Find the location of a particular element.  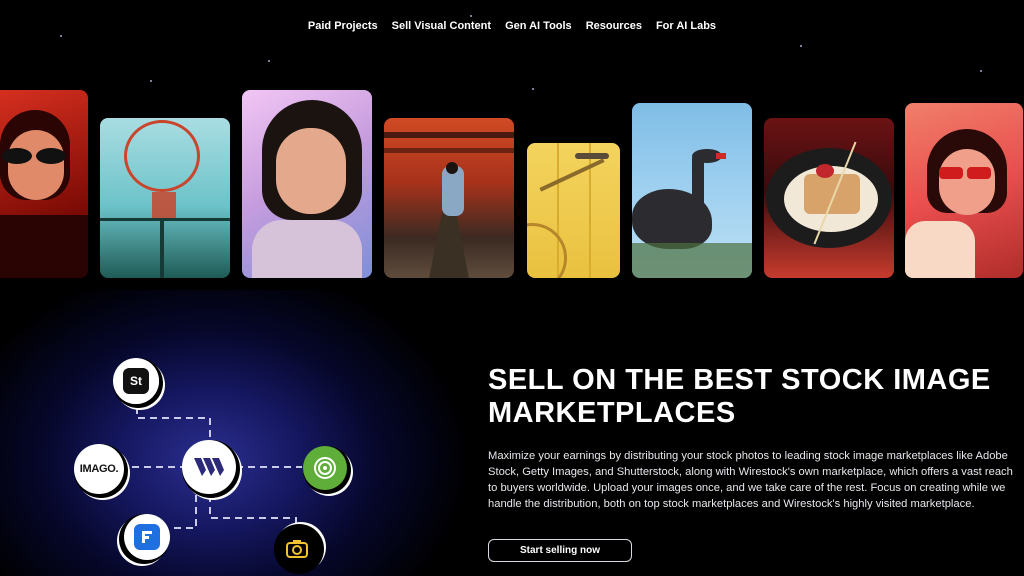

diagram-connectors is located at coordinates (211, 466).